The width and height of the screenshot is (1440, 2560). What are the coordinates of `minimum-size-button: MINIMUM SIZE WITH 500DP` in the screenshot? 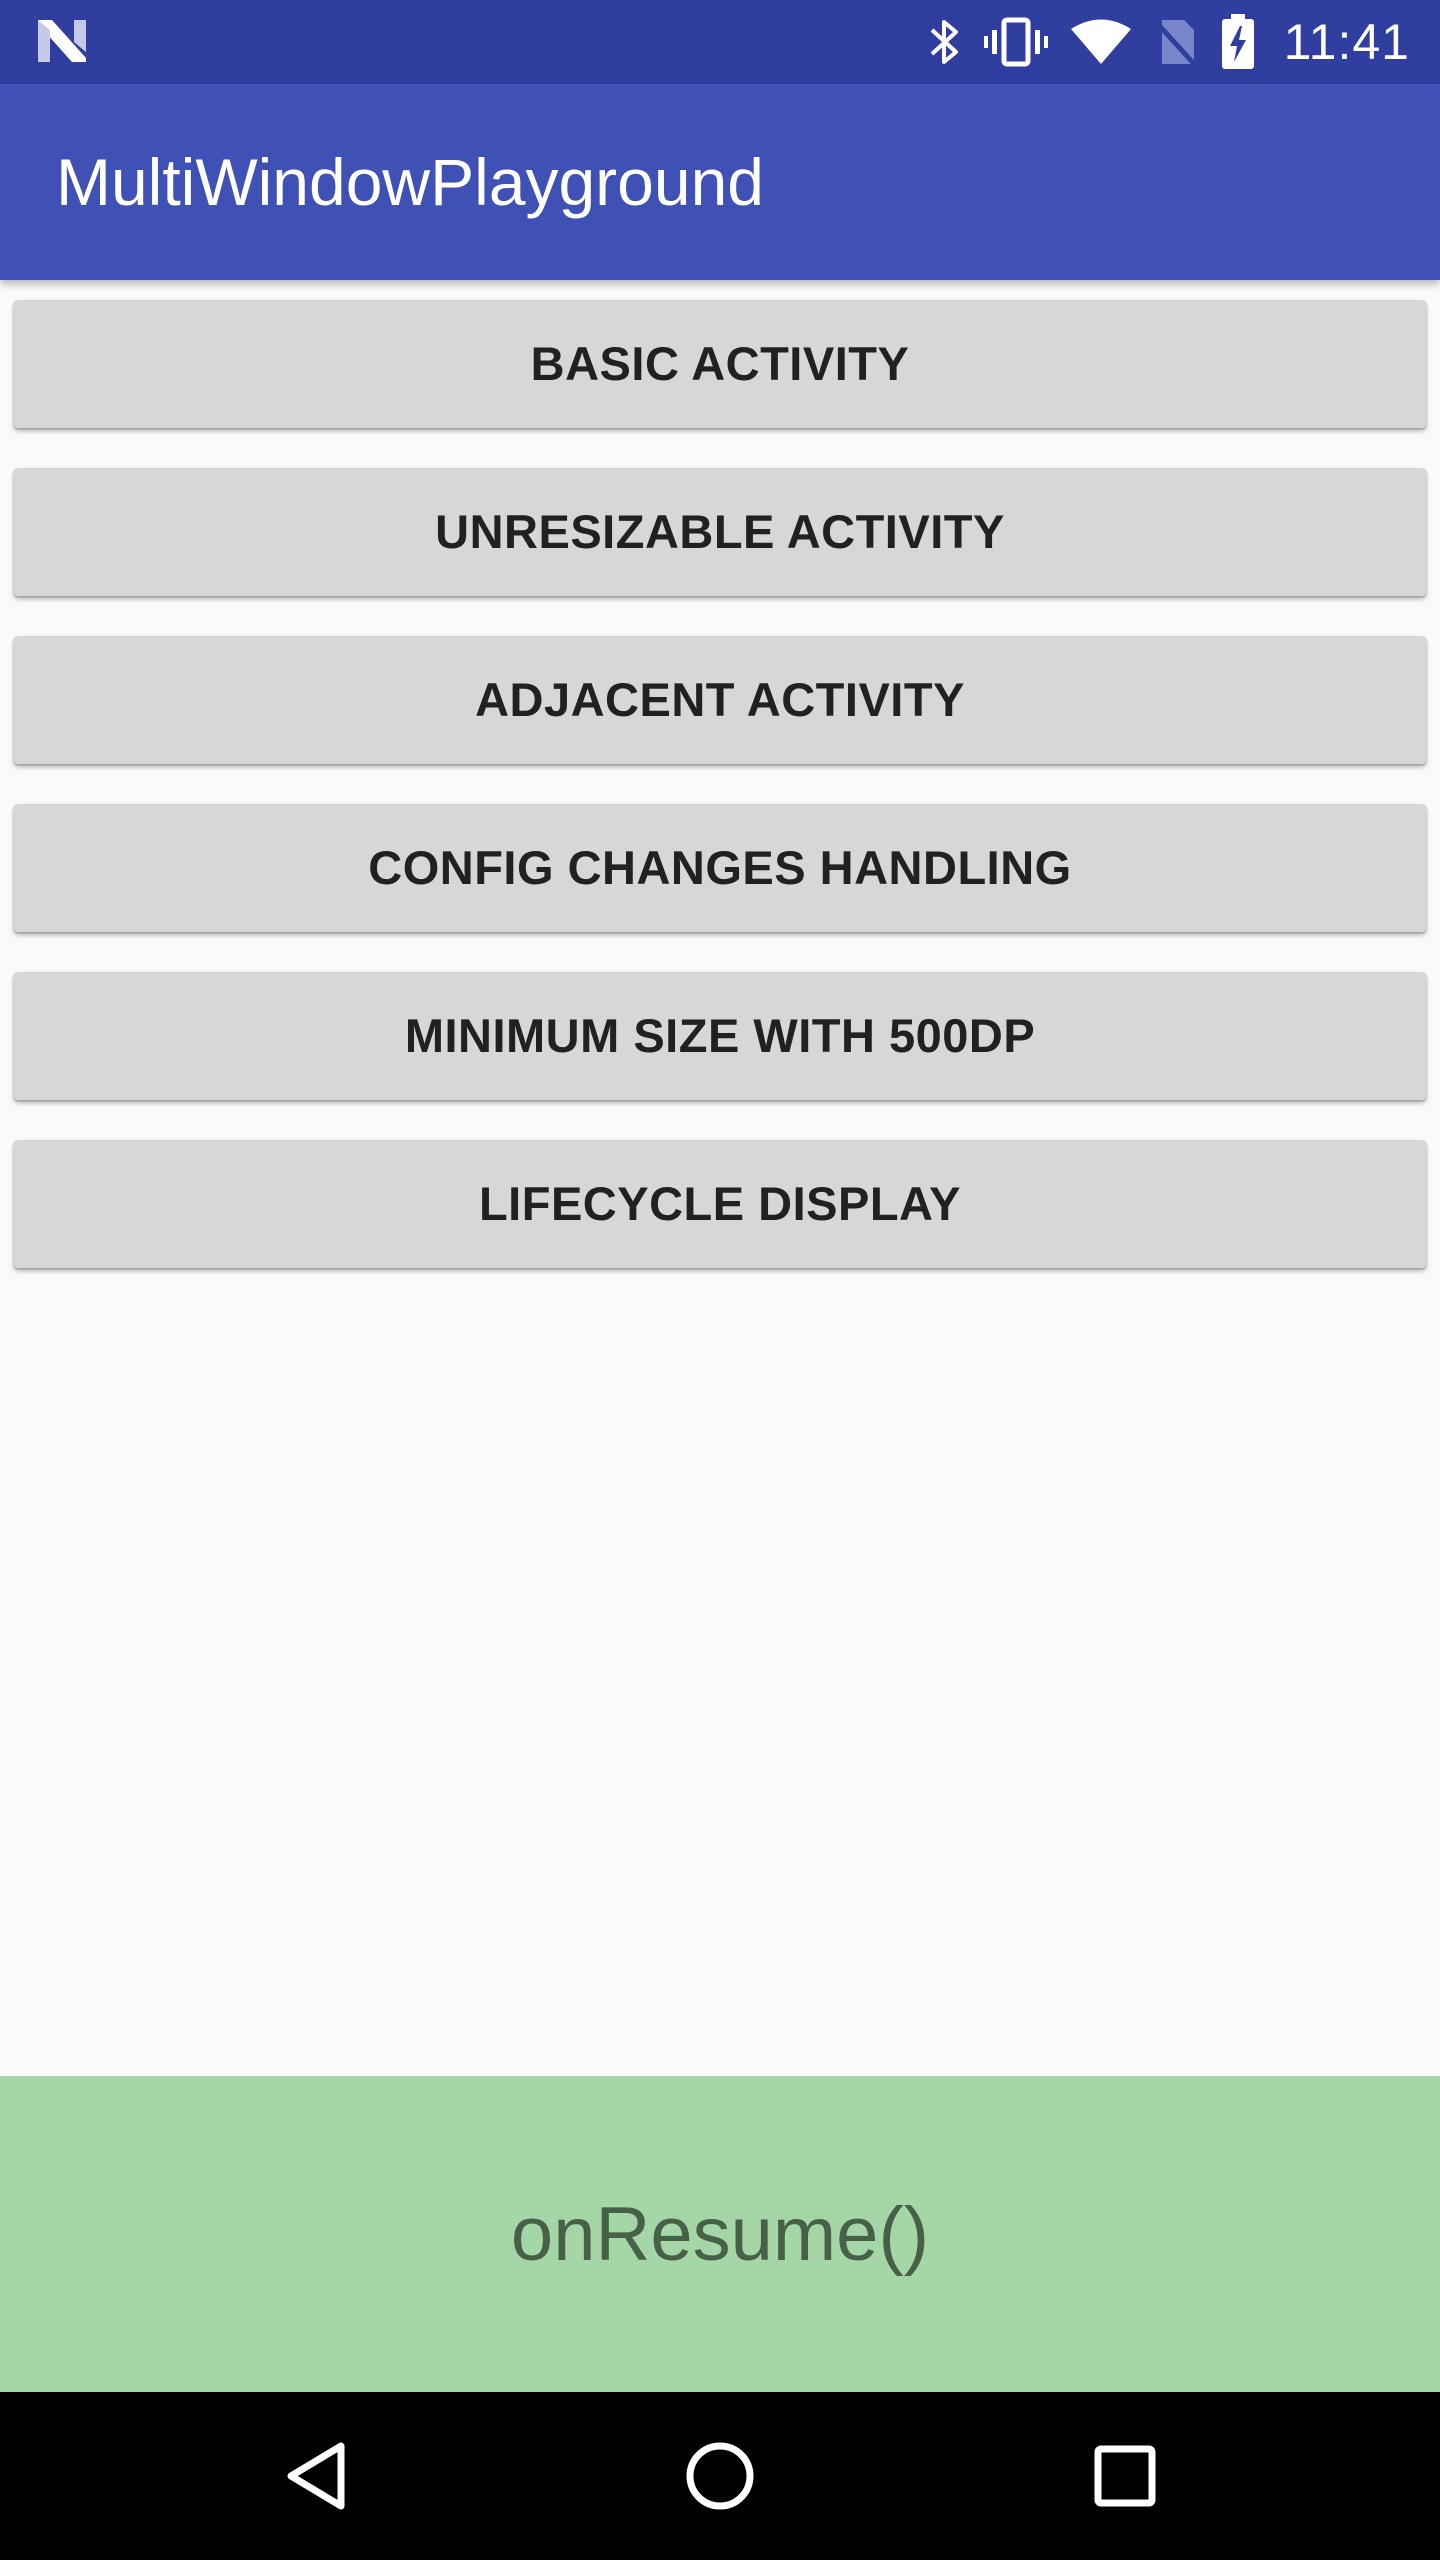 It's located at (720, 1036).